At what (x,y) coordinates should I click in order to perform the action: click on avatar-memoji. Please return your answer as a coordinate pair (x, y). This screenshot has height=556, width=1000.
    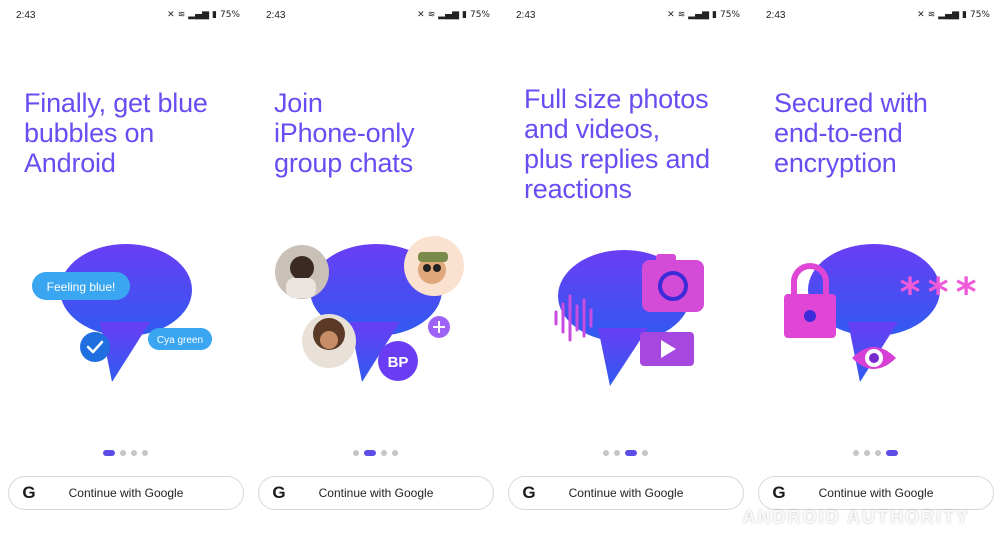
    Looking at the image, I should click on (434, 266).